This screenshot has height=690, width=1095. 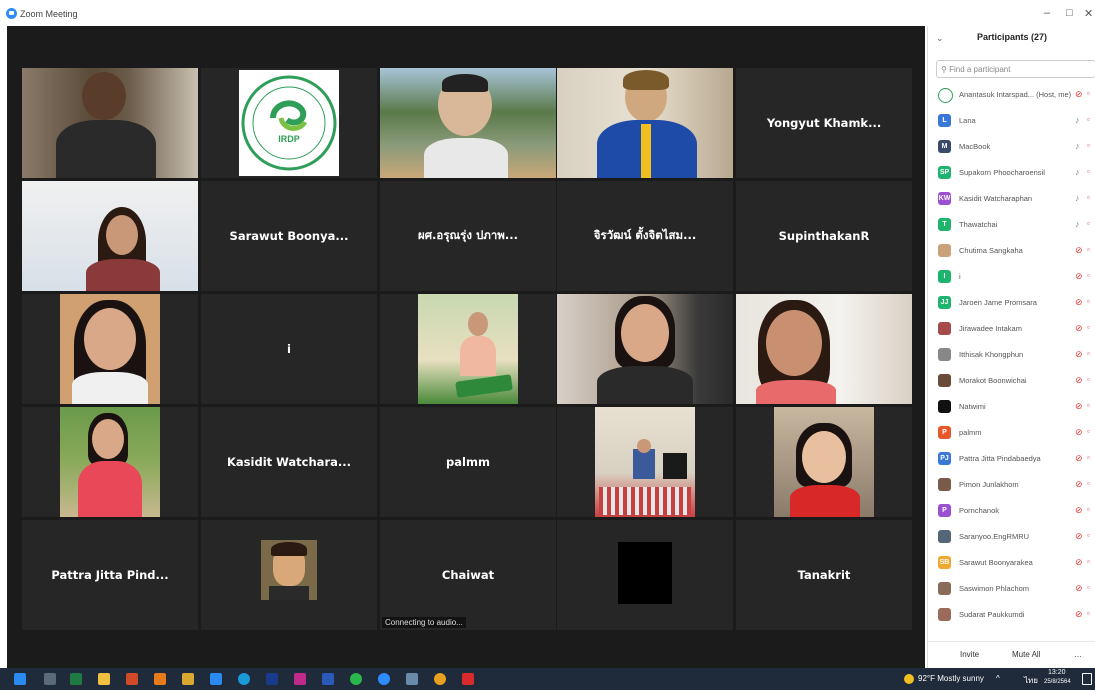 I want to click on clock-date: 25/8/2564, so click(x=1057, y=682).